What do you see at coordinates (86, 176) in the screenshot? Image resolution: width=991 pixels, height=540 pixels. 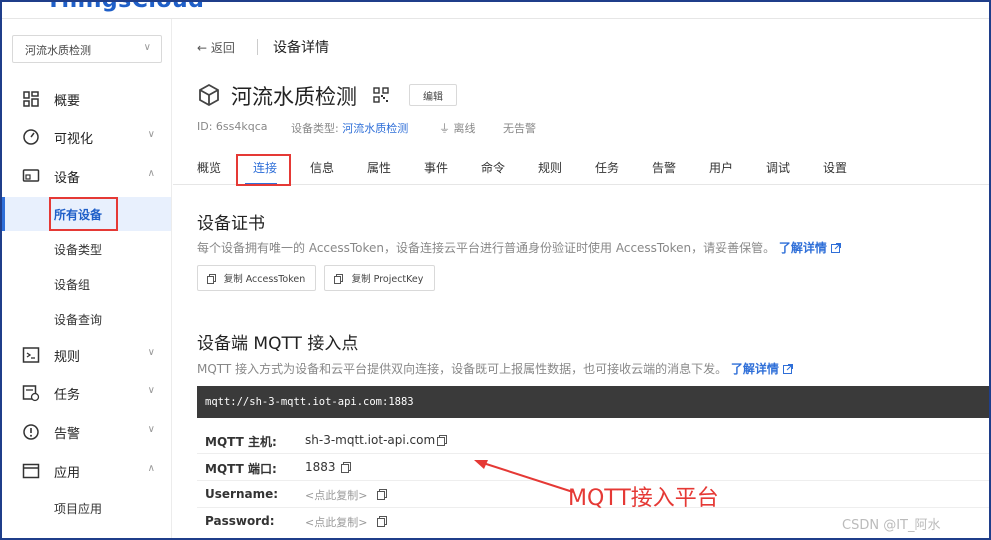 I see `sidebar-item-devices: 设备 ∧` at bounding box center [86, 176].